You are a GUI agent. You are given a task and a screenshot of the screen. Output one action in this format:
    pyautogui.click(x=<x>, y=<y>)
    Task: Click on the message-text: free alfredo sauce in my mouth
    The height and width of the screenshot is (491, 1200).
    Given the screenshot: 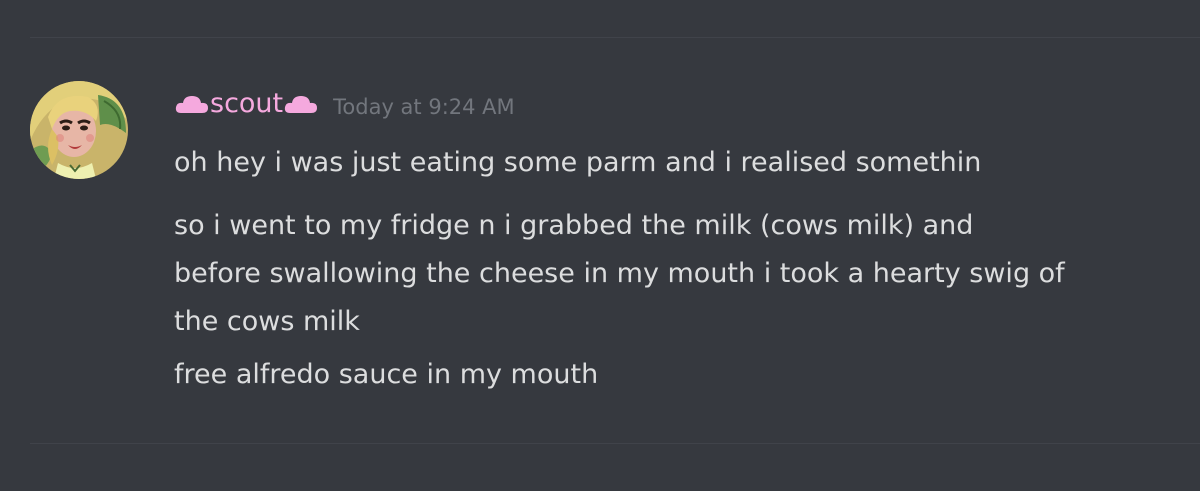 What is the action you would take?
    pyautogui.click(x=679, y=375)
    